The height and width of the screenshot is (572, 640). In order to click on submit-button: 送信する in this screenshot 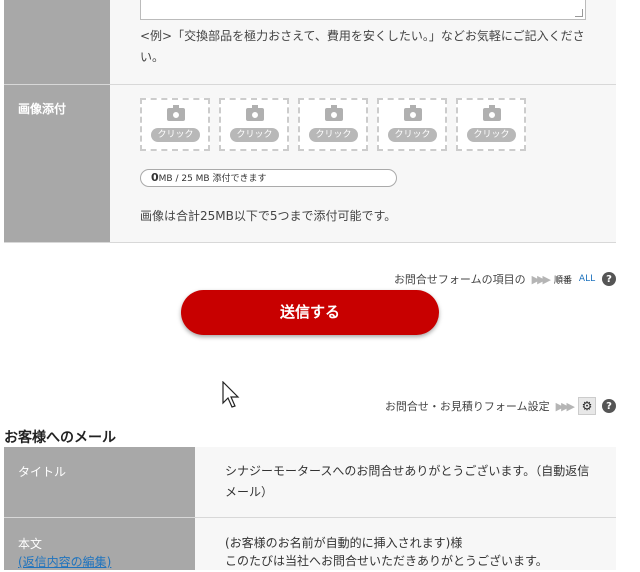, I will do `click(310, 312)`.